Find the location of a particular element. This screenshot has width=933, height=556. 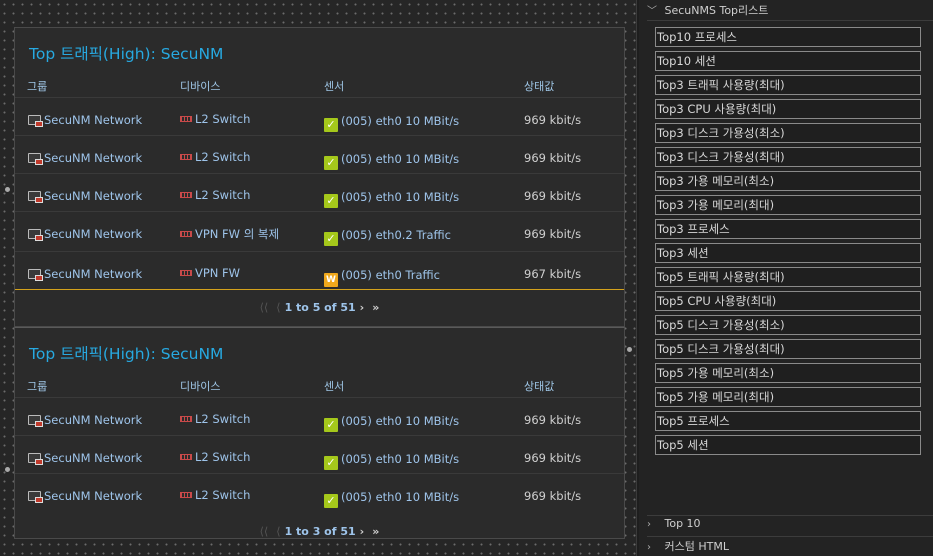

sensor-link: W (005) eth0 Traffic is located at coordinates (382, 277).